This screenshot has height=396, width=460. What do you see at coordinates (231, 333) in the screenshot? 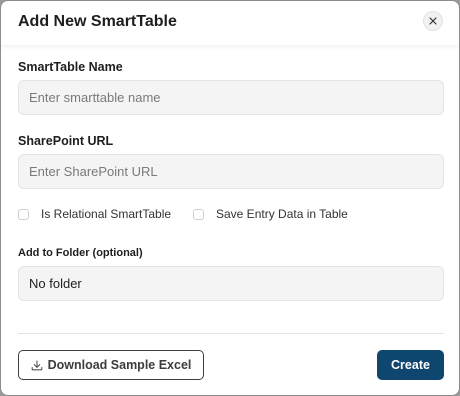
I see `footer-divider` at bounding box center [231, 333].